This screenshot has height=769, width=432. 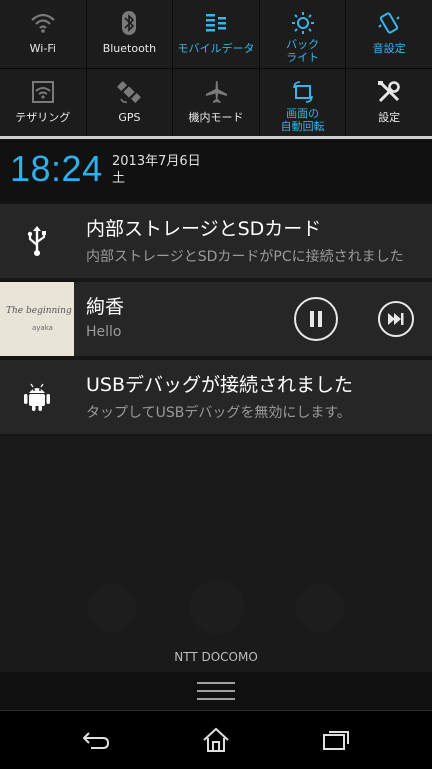 What do you see at coordinates (43, 34) in the screenshot?
I see `tile-wifi: Wi-Fi` at bounding box center [43, 34].